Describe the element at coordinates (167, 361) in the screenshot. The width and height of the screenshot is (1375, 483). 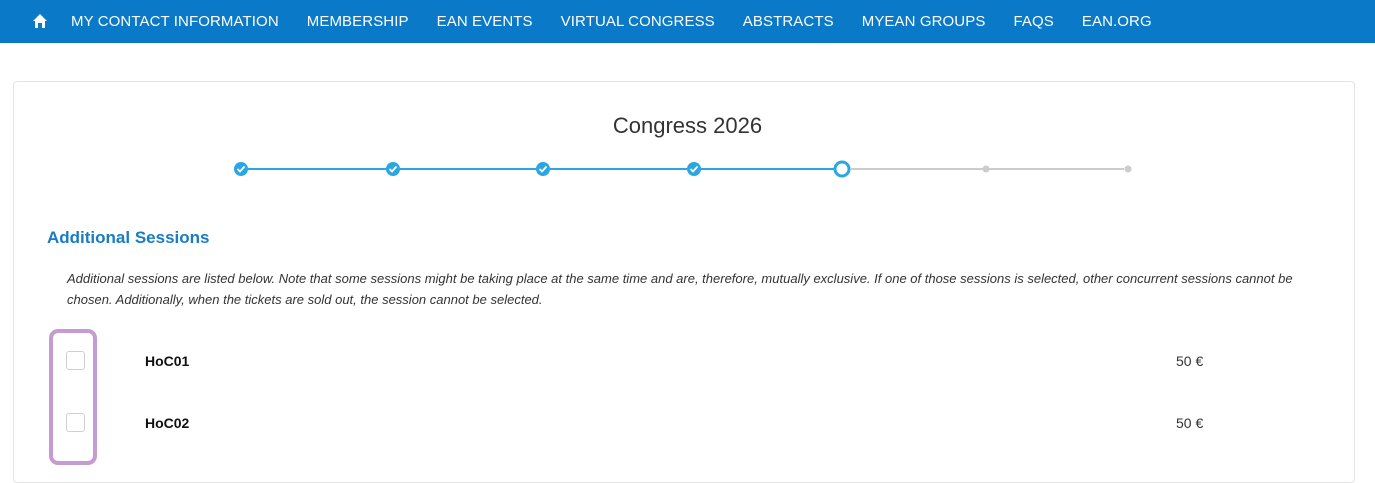
I see `session-name: HoC01` at that location.